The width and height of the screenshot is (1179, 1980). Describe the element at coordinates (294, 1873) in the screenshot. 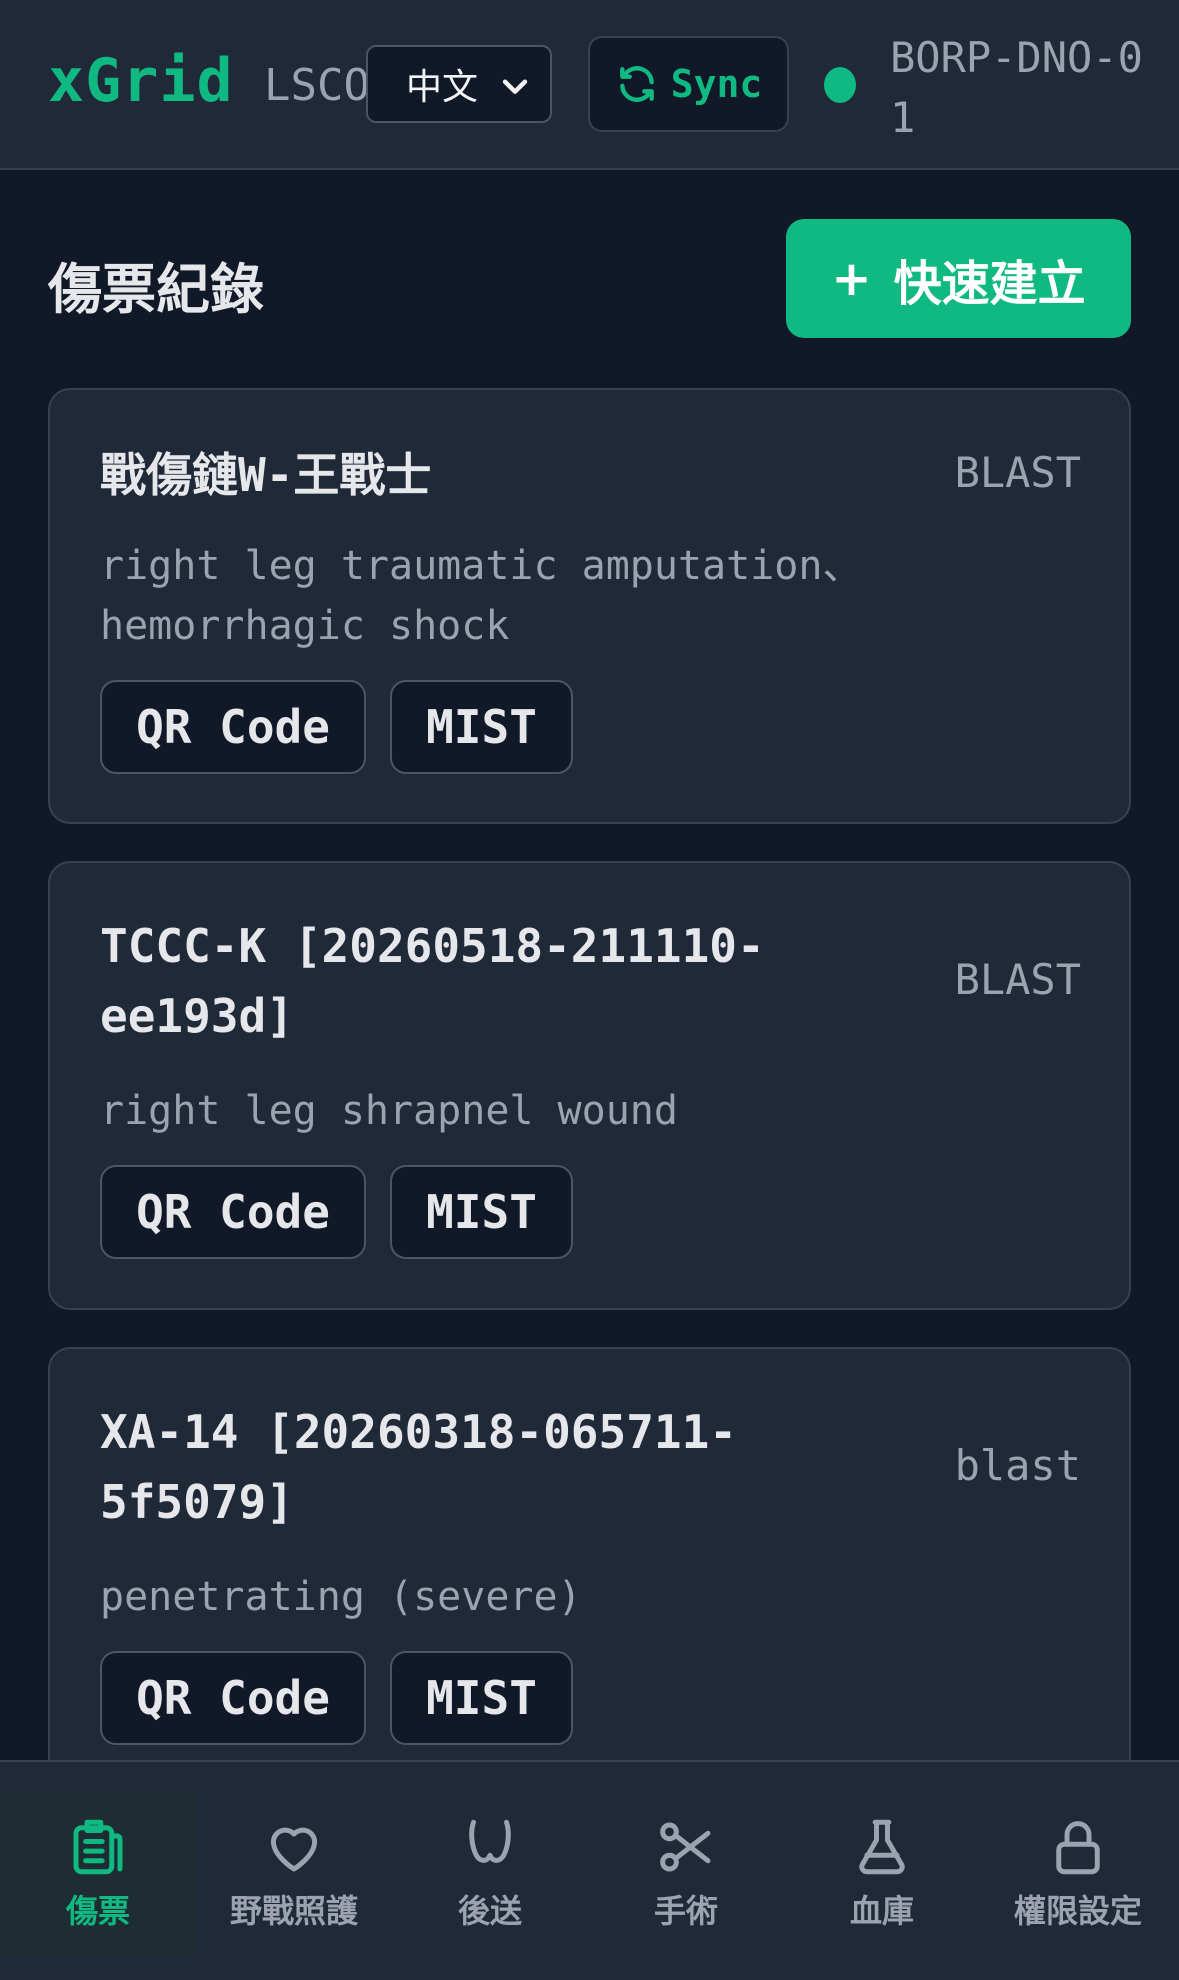

I see `nav-item-field-care: 野戰照護` at that location.